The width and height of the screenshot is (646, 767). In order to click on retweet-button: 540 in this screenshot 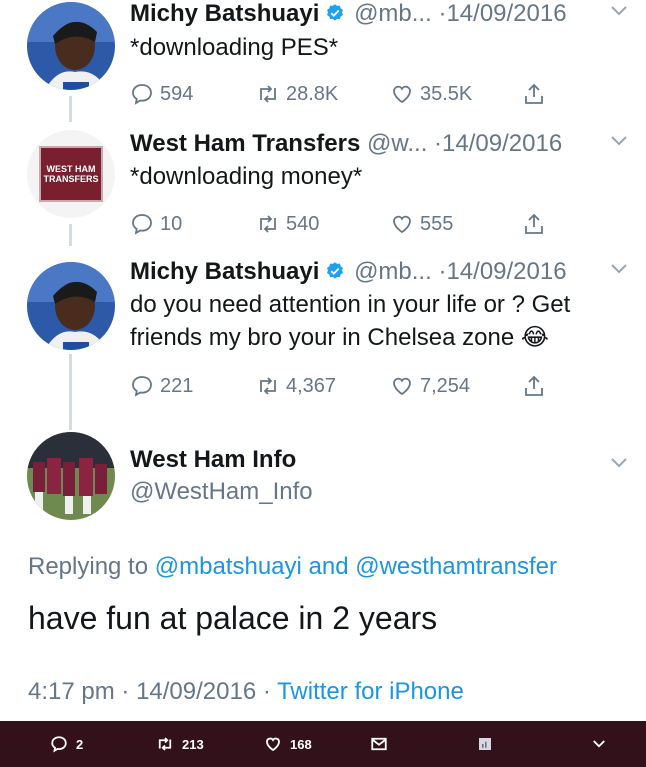, I will do `click(287, 224)`.